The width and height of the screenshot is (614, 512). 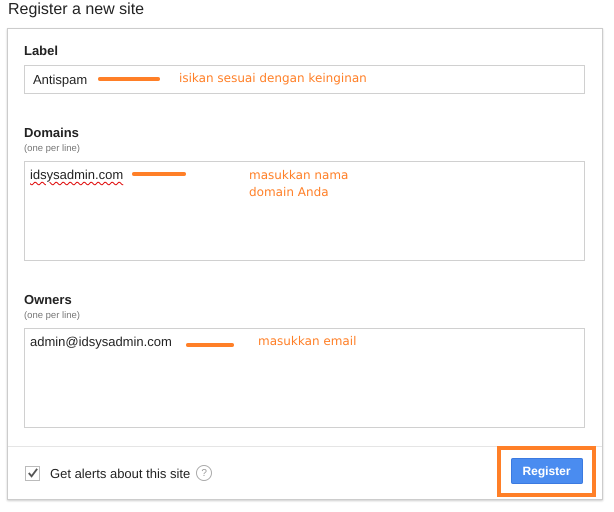 I want to click on annotation-text: masukkan email, so click(x=307, y=341).